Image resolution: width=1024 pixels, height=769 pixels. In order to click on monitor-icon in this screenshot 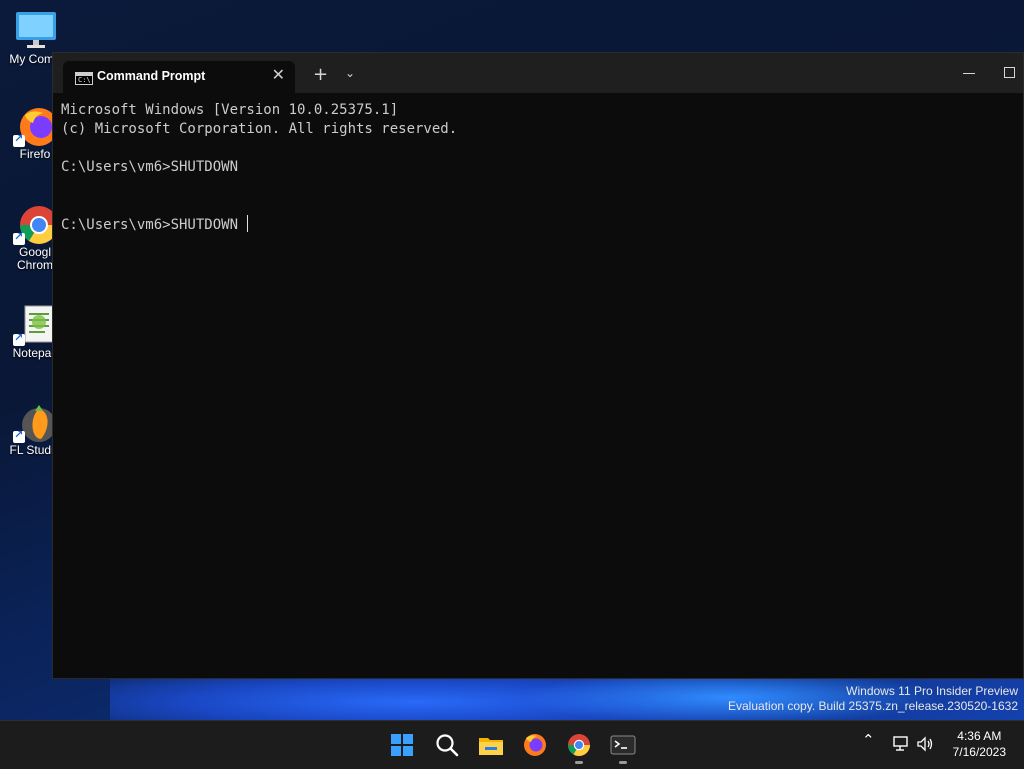, I will do `click(35, 30)`.